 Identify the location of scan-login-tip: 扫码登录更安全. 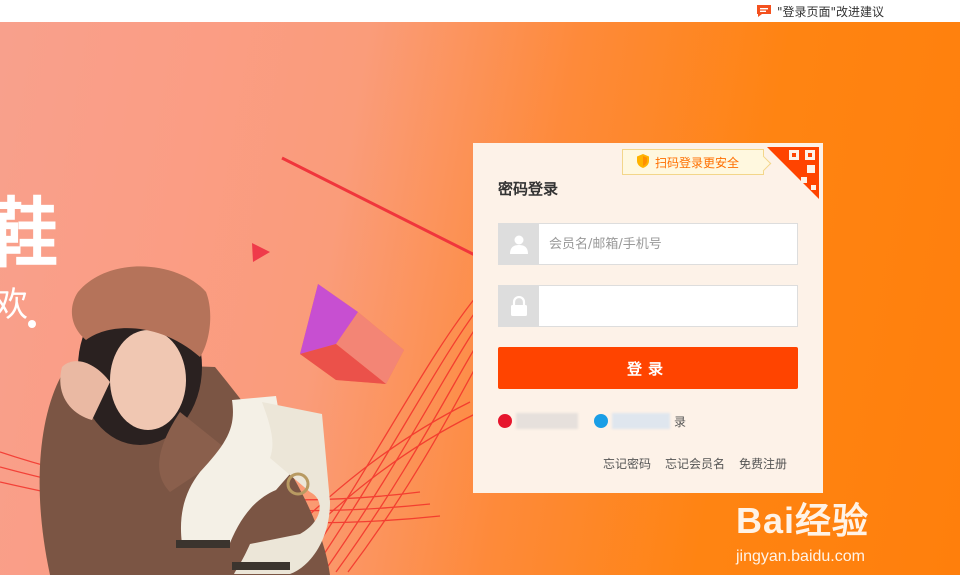
(693, 162).